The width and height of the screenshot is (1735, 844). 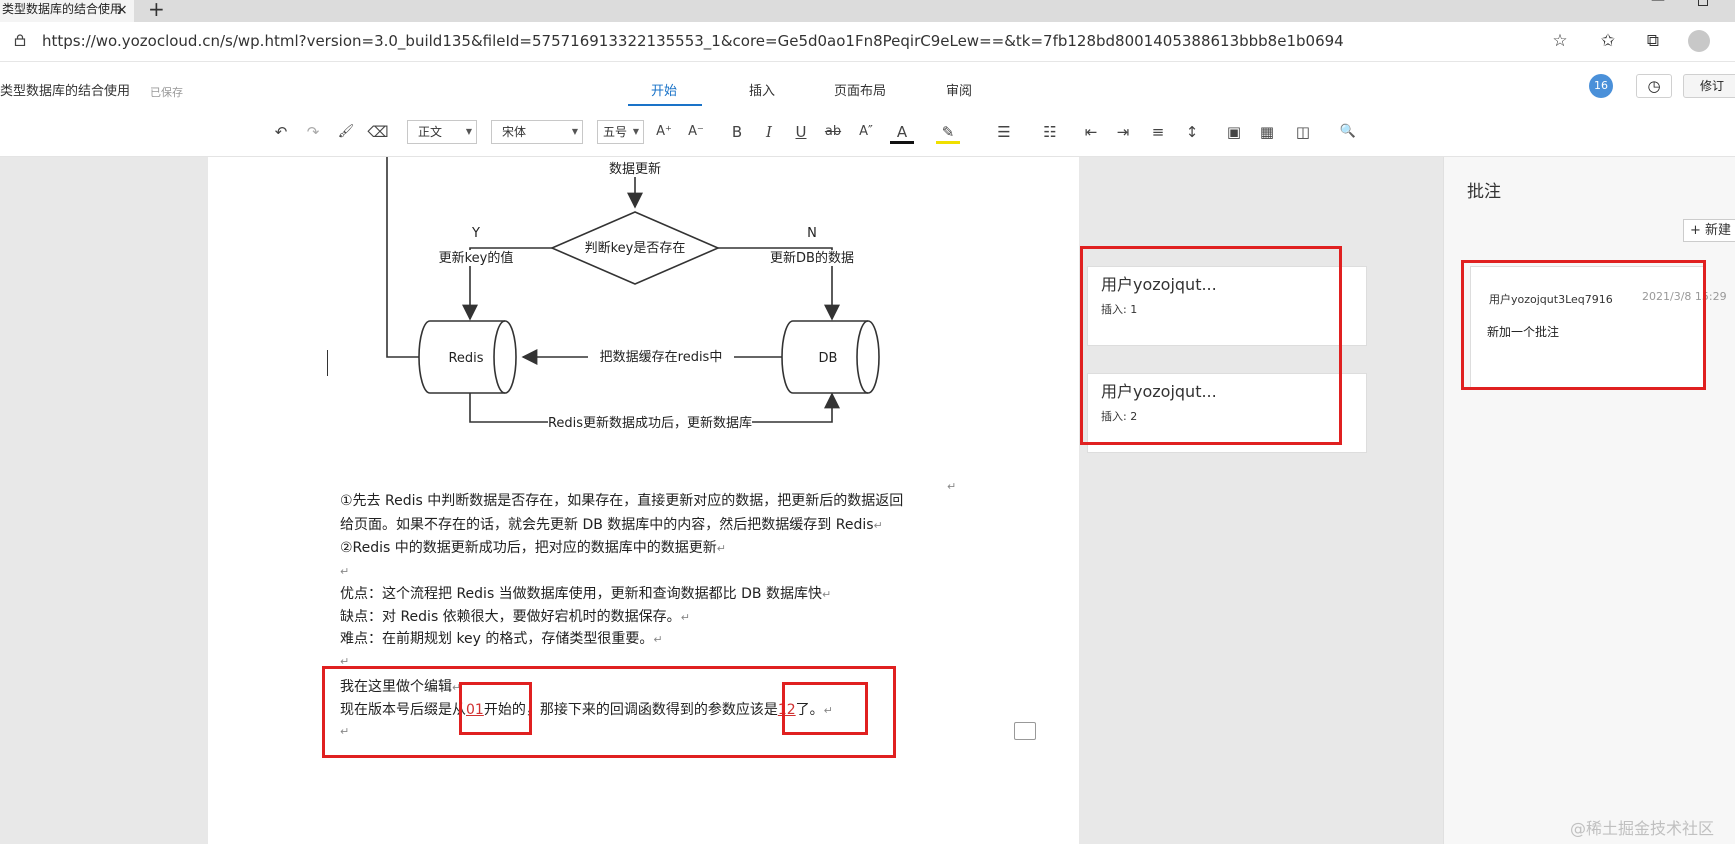 I want to click on revise-button: 修订, so click(x=1709, y=86).